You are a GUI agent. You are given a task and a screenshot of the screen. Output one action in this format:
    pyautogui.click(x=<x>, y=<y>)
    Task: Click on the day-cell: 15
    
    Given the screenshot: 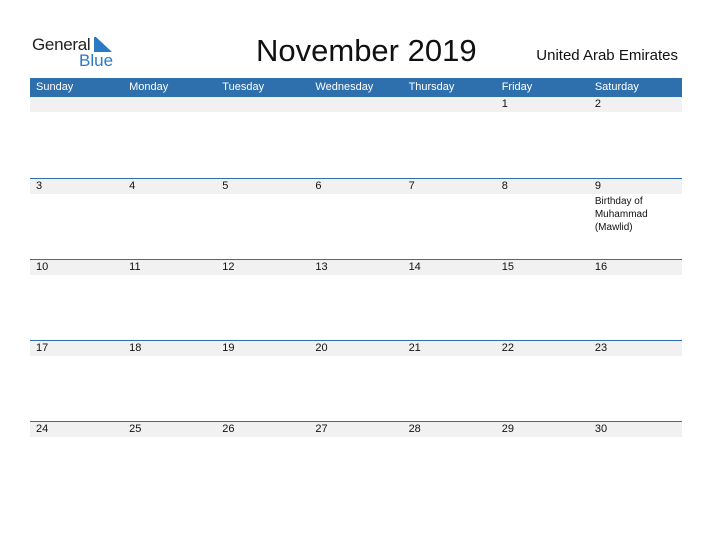 What is the action you would take?
    pyautogui.click(x=542, y=300)
    